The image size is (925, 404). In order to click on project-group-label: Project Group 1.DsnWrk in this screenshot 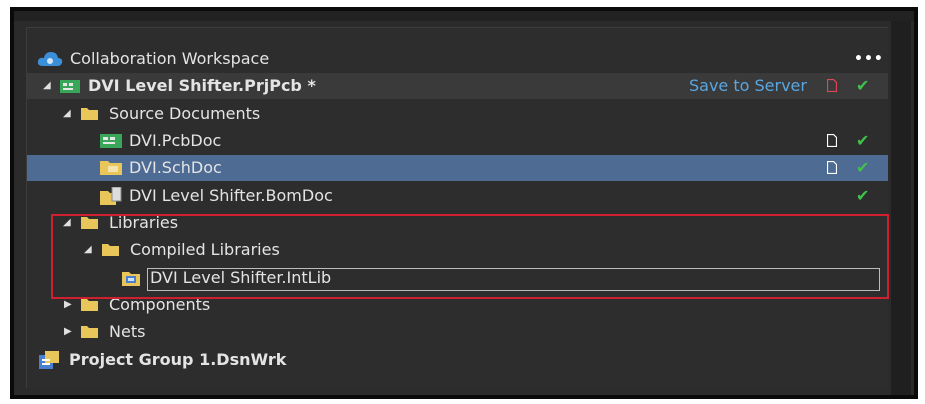, I will do `click(178, 359)`.